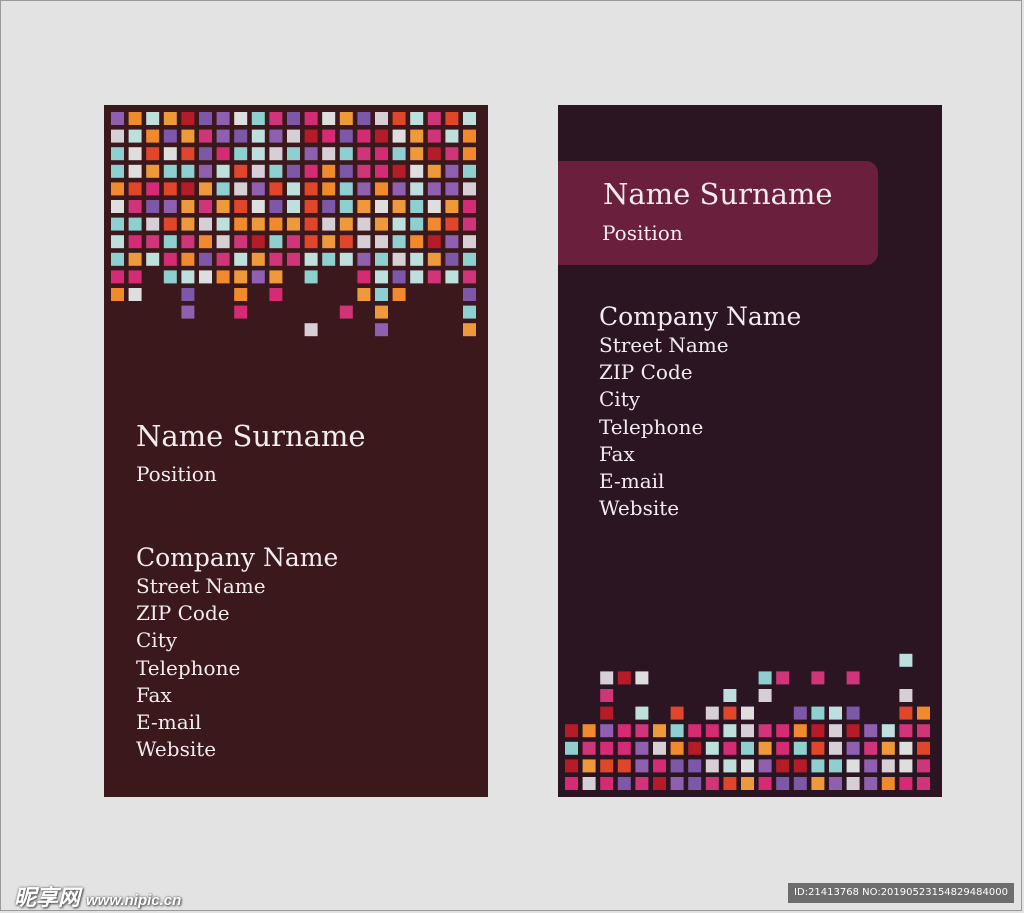  What do you see at coordinates (664, 345) in the screenshot?
I see `street-line: Street Name` at bounding box center [664, 345].